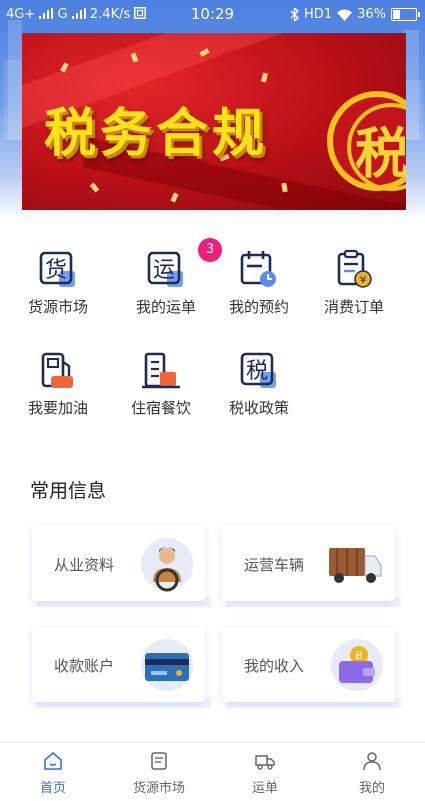  Describe the element at coordinates (161, 370) in the screenshot. I see `hotel-dining-icon` at that location.